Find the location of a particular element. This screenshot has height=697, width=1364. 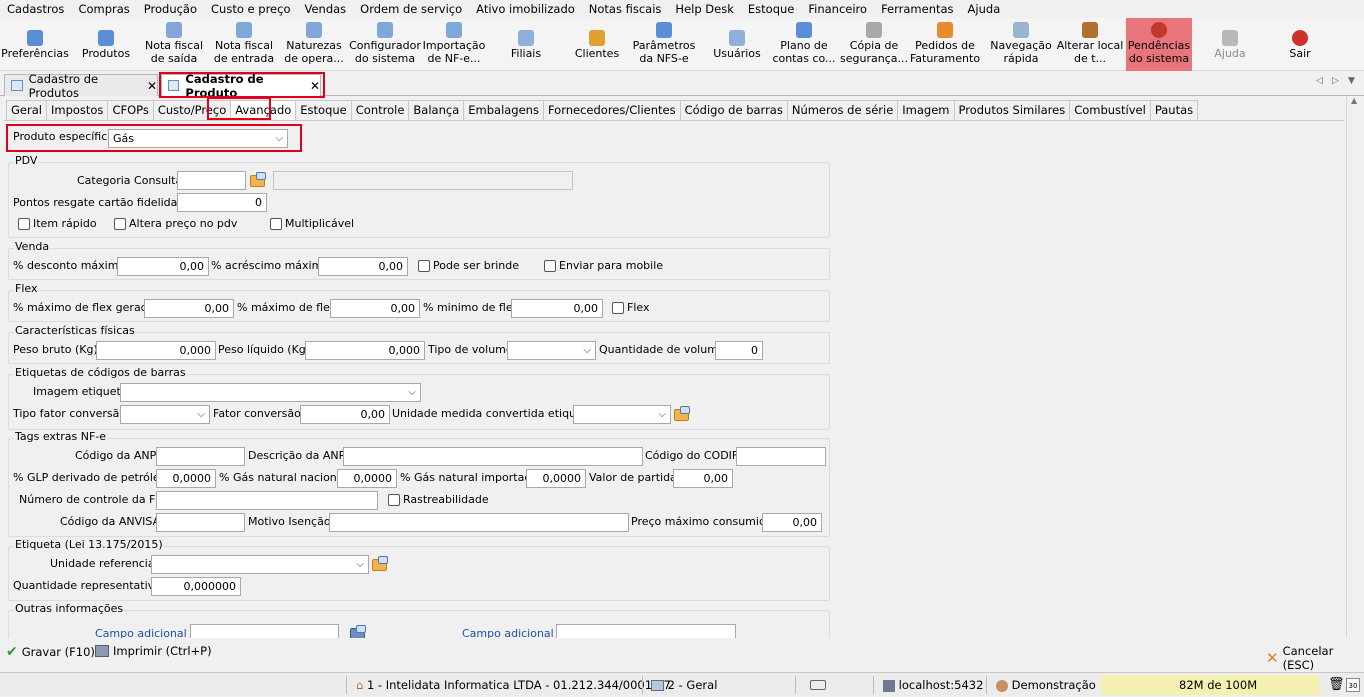

tipo-volume-select: ⌵ is located at coordinates (551, 350).